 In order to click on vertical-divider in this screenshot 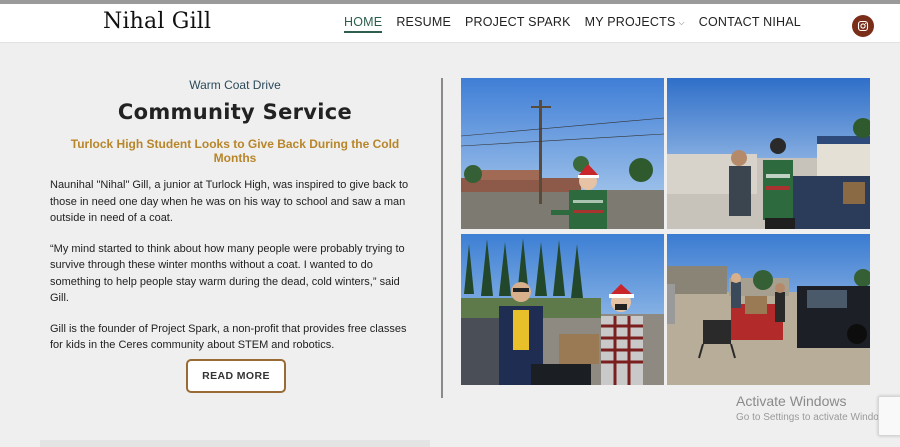, I will do `click(442, 238)`.